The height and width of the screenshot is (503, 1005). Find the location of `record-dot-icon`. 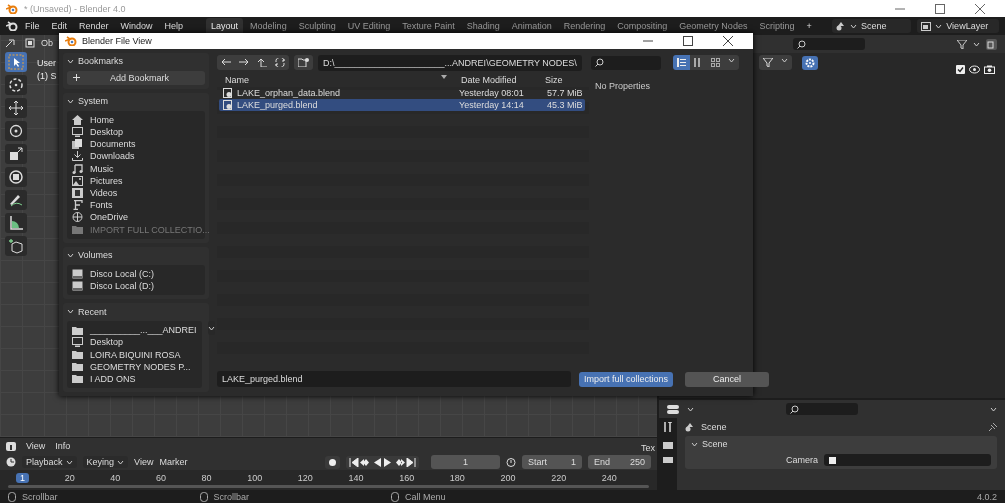

record-dot-icon is located at coordinates (332, 462).